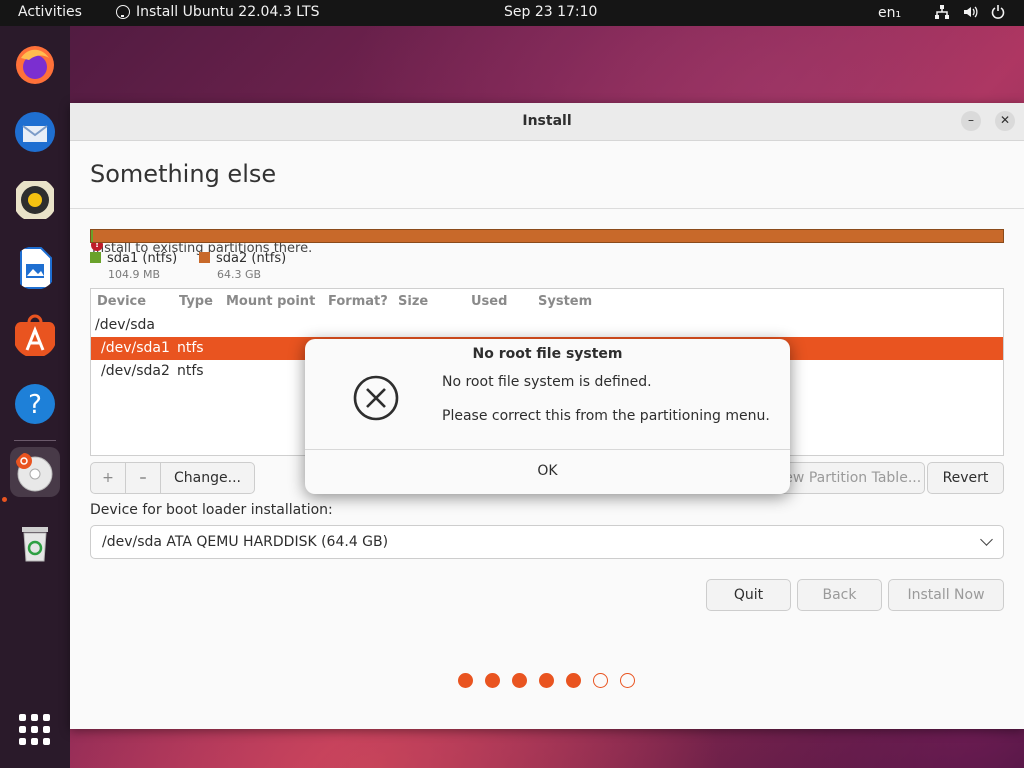 The width and height of the screenshot is (1024, 768). I want to click on device-cell: /dev/sda1, so click(135, 348).